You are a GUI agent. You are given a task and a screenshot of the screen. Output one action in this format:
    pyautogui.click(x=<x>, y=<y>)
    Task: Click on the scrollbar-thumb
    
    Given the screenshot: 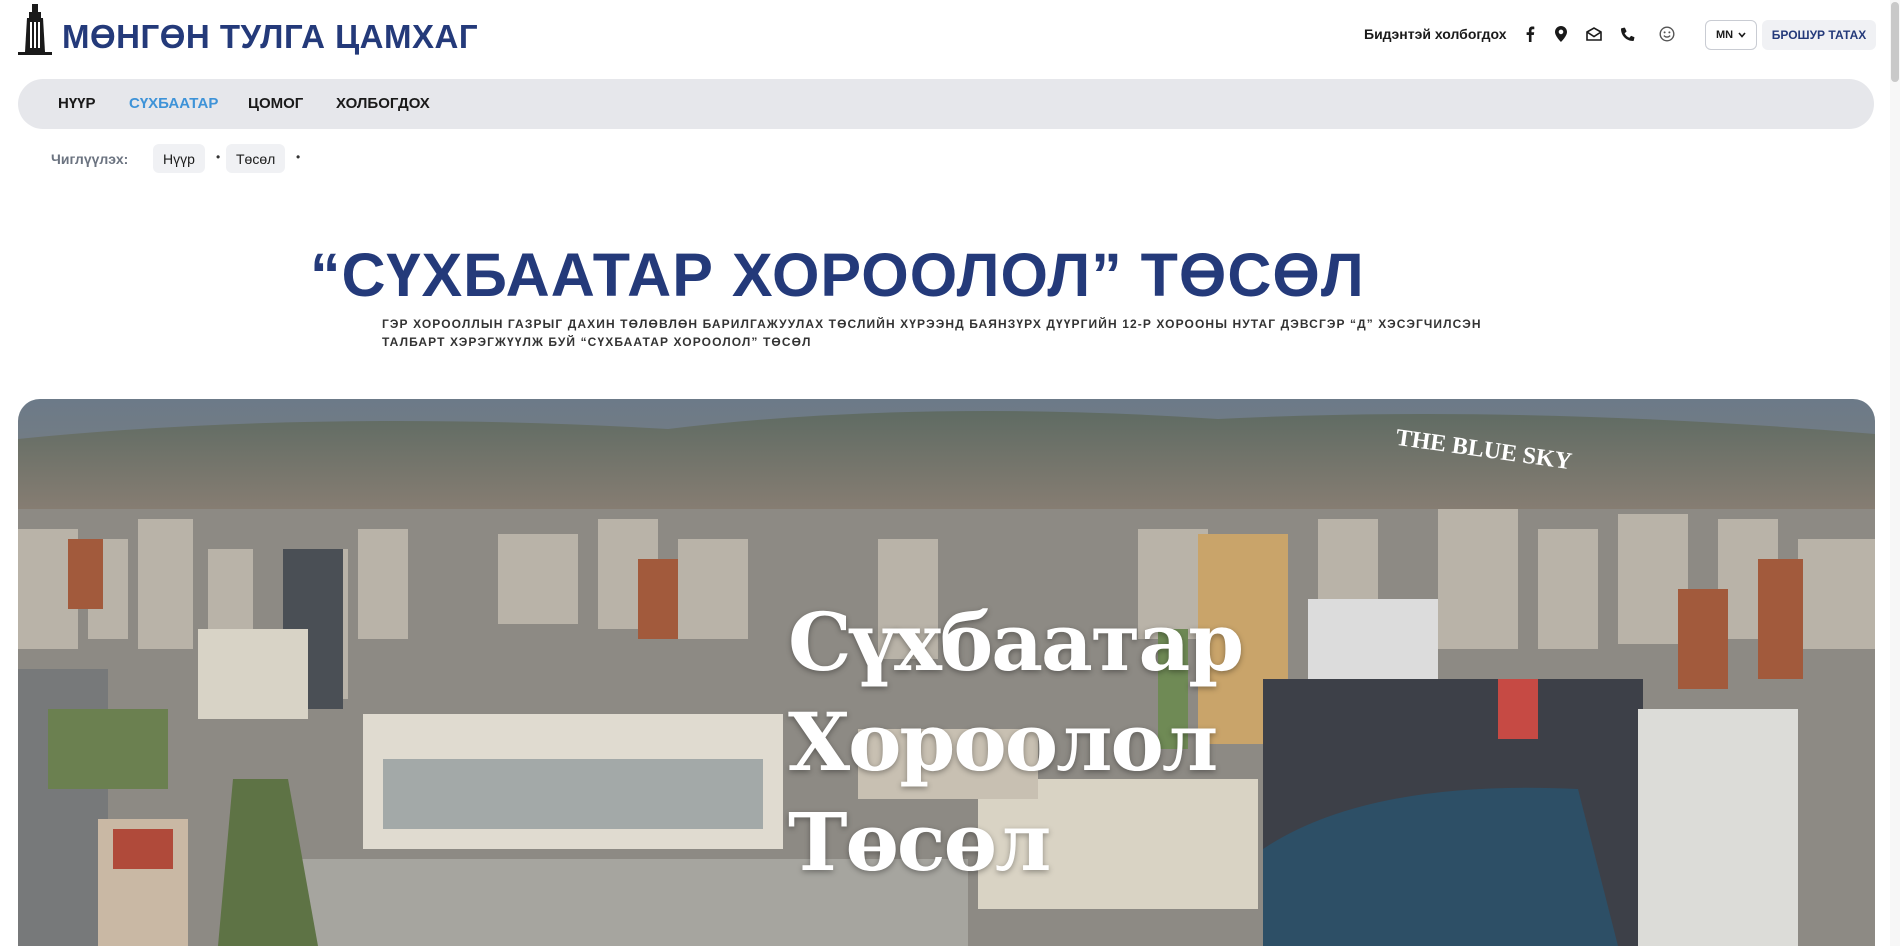 What is the action you would take?
    pyautogui.click(x=1895, y=42)
    